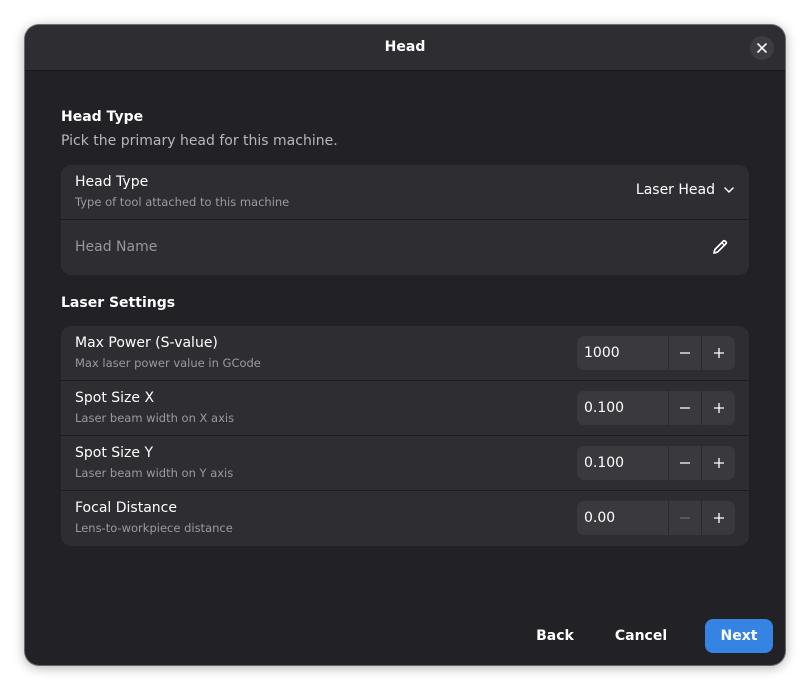  I want to click on cancel-button: Cancel, so click(641, 636).